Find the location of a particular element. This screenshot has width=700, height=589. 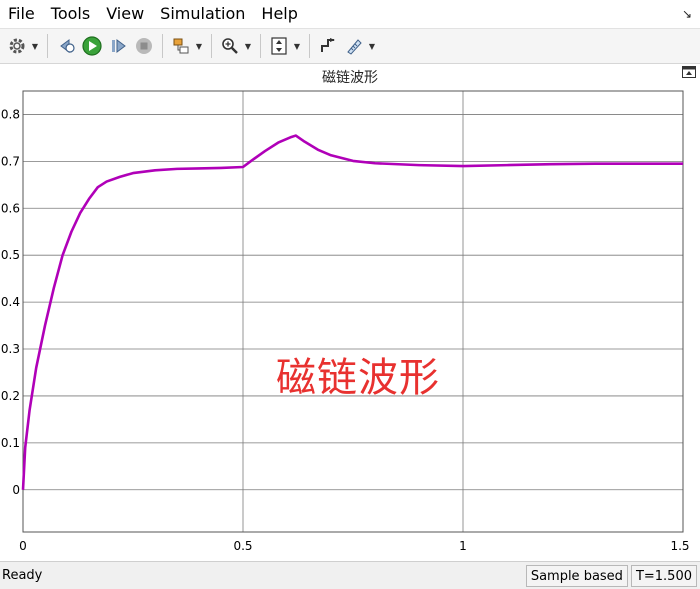

zoom-dropdown-icon: ▼ is located at coordinates (248, 46).